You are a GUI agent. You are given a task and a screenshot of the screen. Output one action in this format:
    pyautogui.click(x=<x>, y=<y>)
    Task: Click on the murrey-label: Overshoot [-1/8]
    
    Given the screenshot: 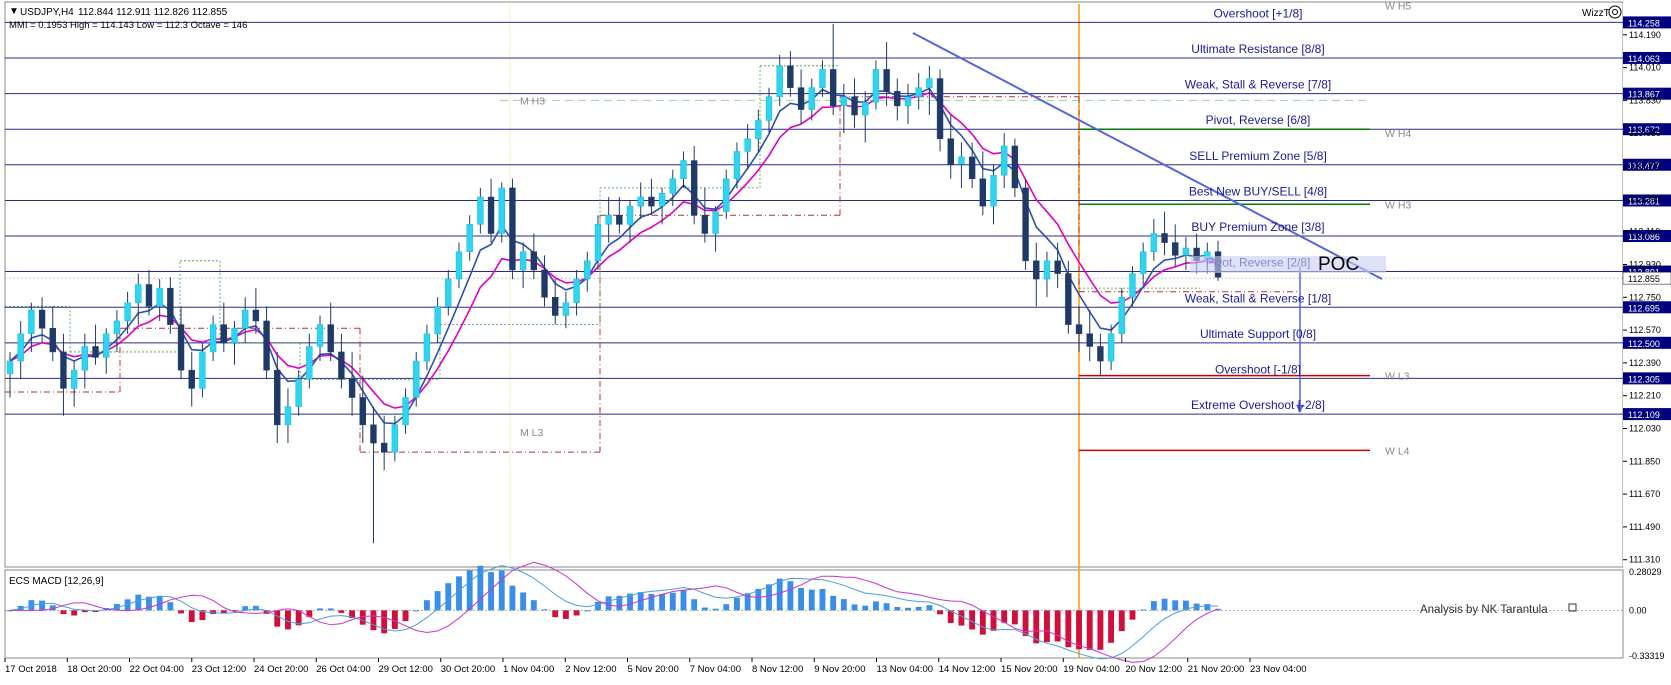 What is the action you would take?
    pyautogui.click(x=1258, y=369)
    